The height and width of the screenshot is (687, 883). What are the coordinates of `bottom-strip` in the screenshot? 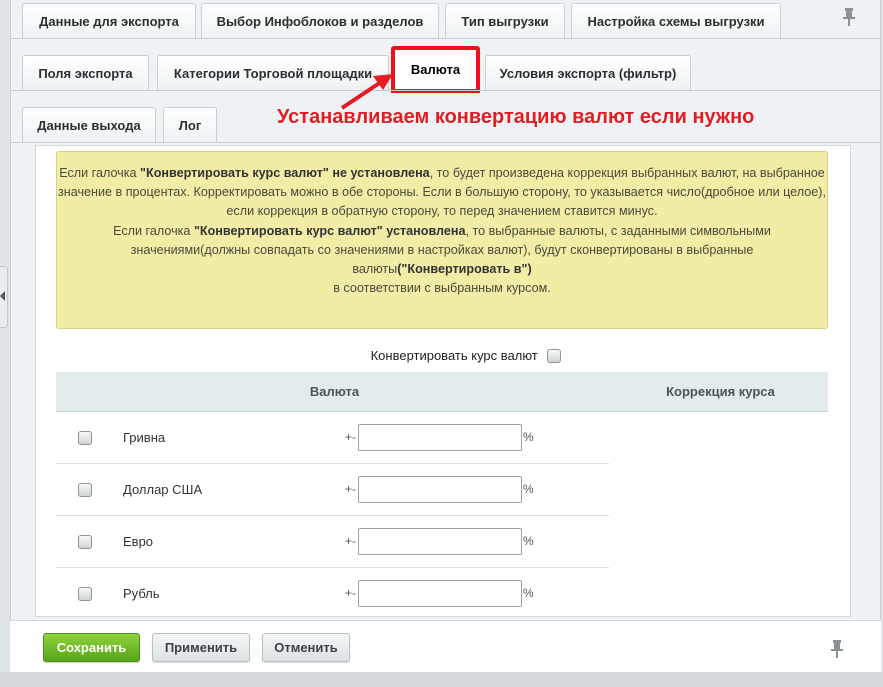 It's located at (441, 679).